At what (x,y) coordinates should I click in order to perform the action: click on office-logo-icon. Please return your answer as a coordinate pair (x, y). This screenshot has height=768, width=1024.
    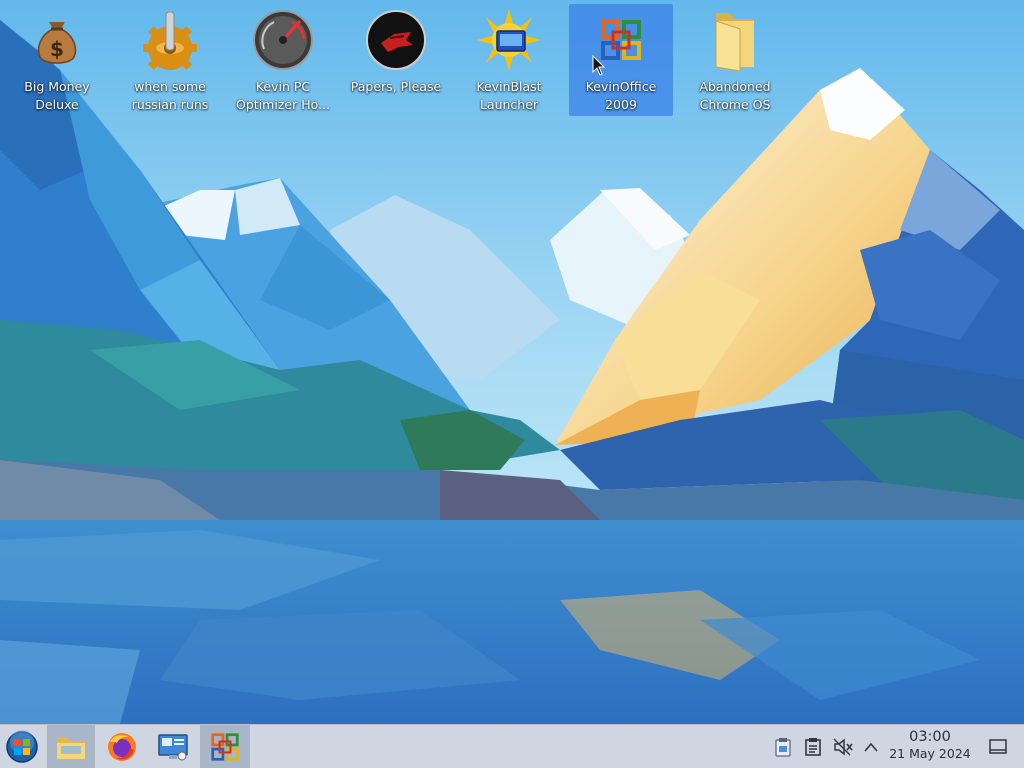
    Looking at the image, I should click on (225, 746).